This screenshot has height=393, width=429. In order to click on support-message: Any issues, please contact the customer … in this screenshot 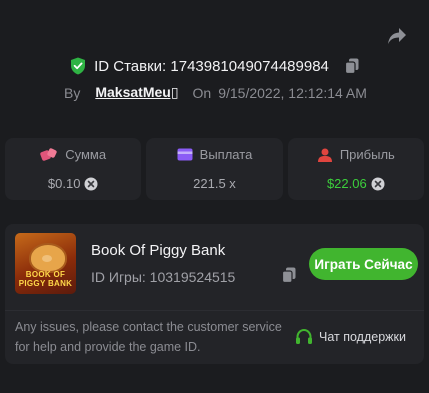, I will do `click(148, 337)`.